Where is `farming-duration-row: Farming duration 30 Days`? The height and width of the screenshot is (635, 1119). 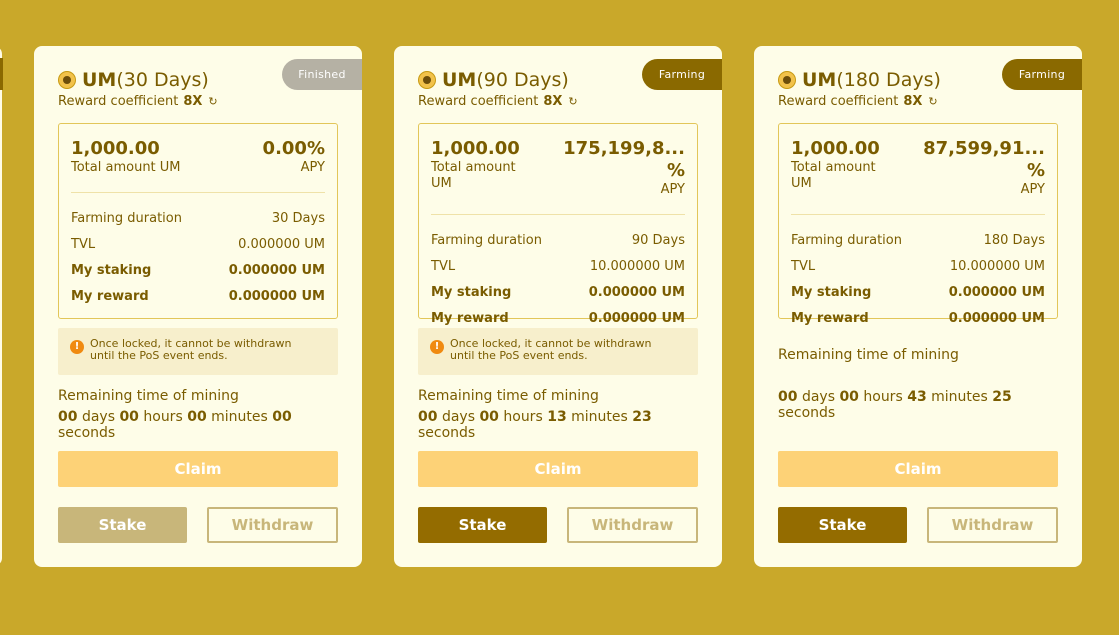
farming-duration-row: Farming duration 30 Days is located at coordinates (198, 218).